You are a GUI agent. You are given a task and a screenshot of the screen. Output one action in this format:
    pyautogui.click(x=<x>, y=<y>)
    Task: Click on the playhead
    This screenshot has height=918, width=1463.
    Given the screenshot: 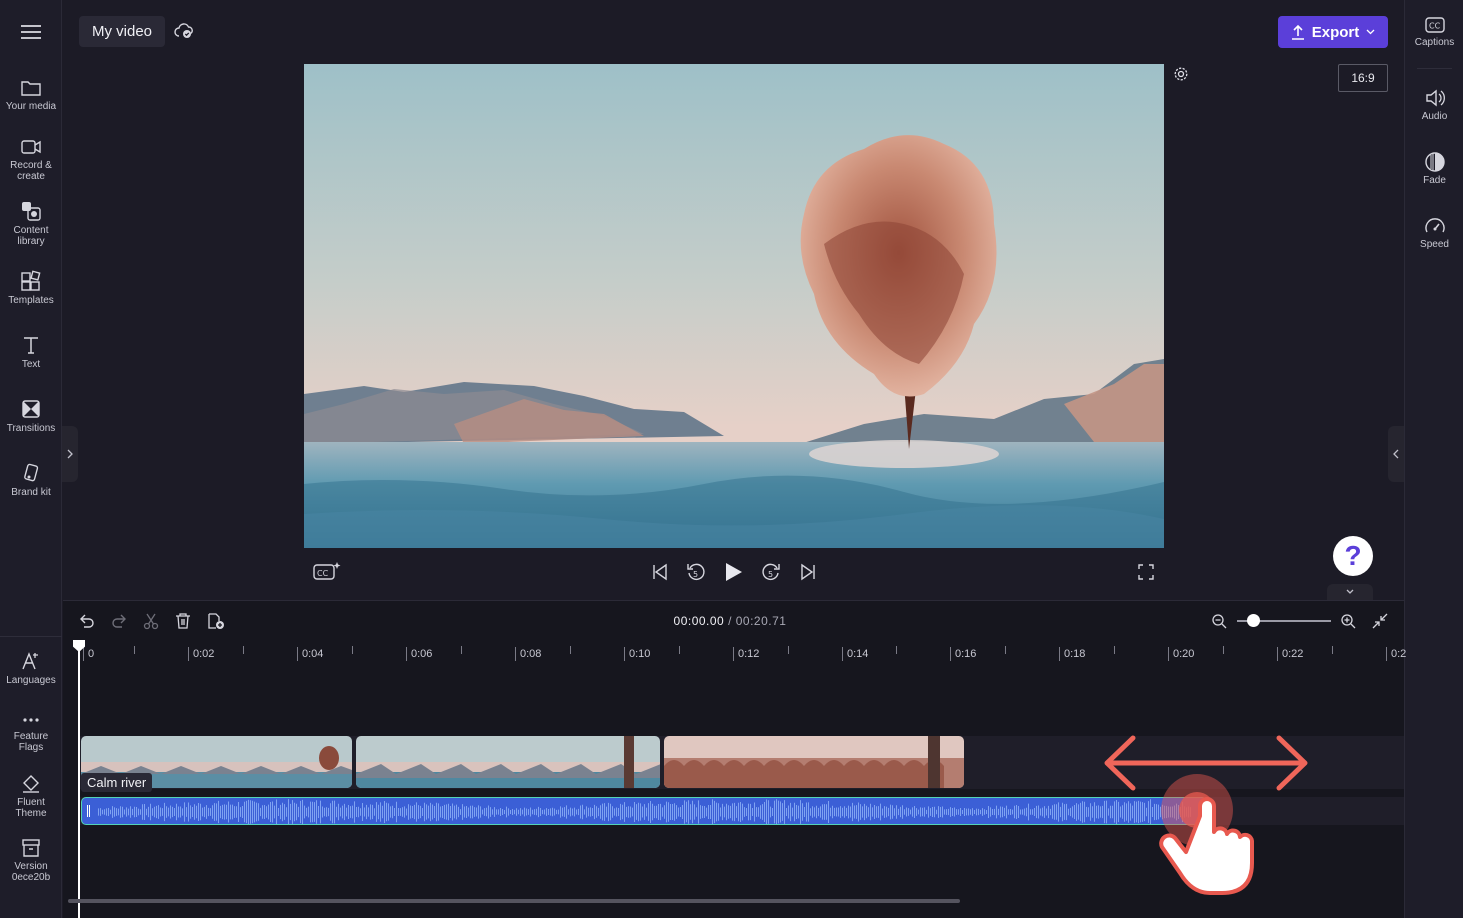 What is the action you would take?
    pyautogui.click(x=79, y=779)
    